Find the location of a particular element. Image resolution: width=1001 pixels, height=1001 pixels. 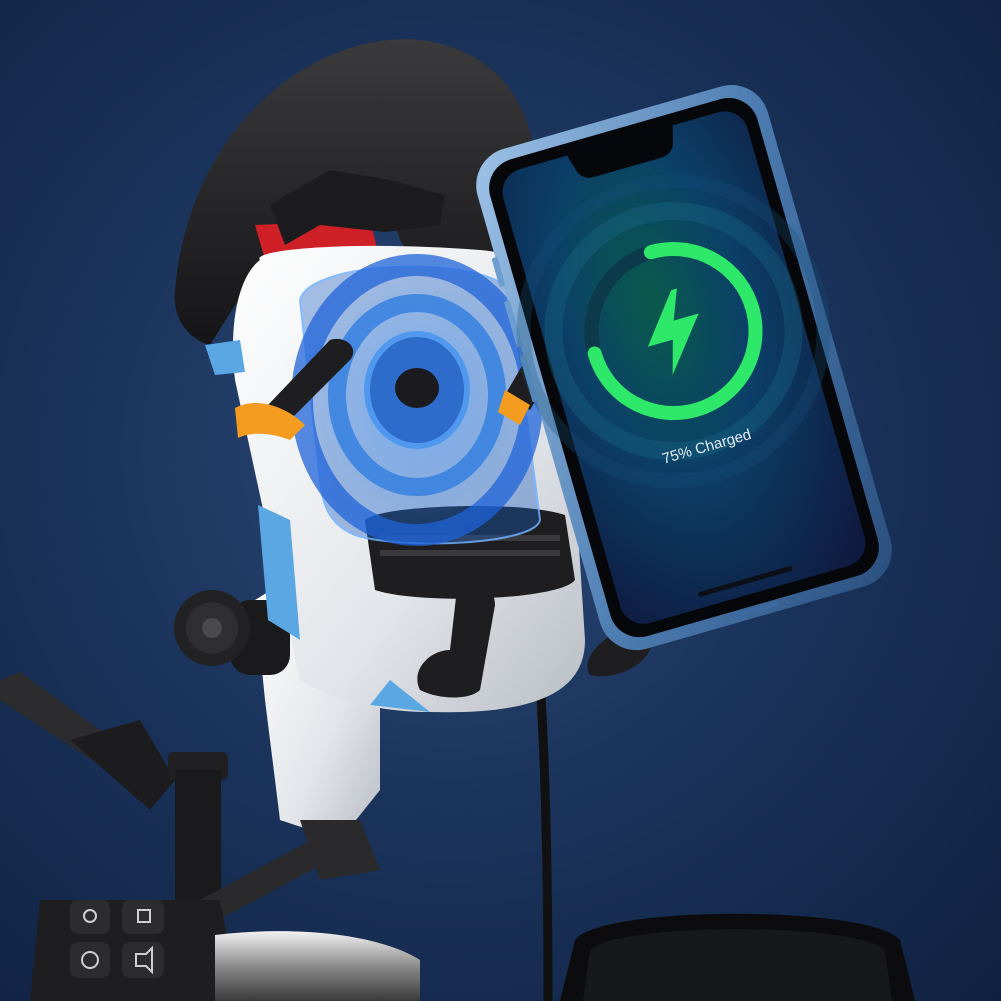

charging-cable is located at coordinates (544, 840).